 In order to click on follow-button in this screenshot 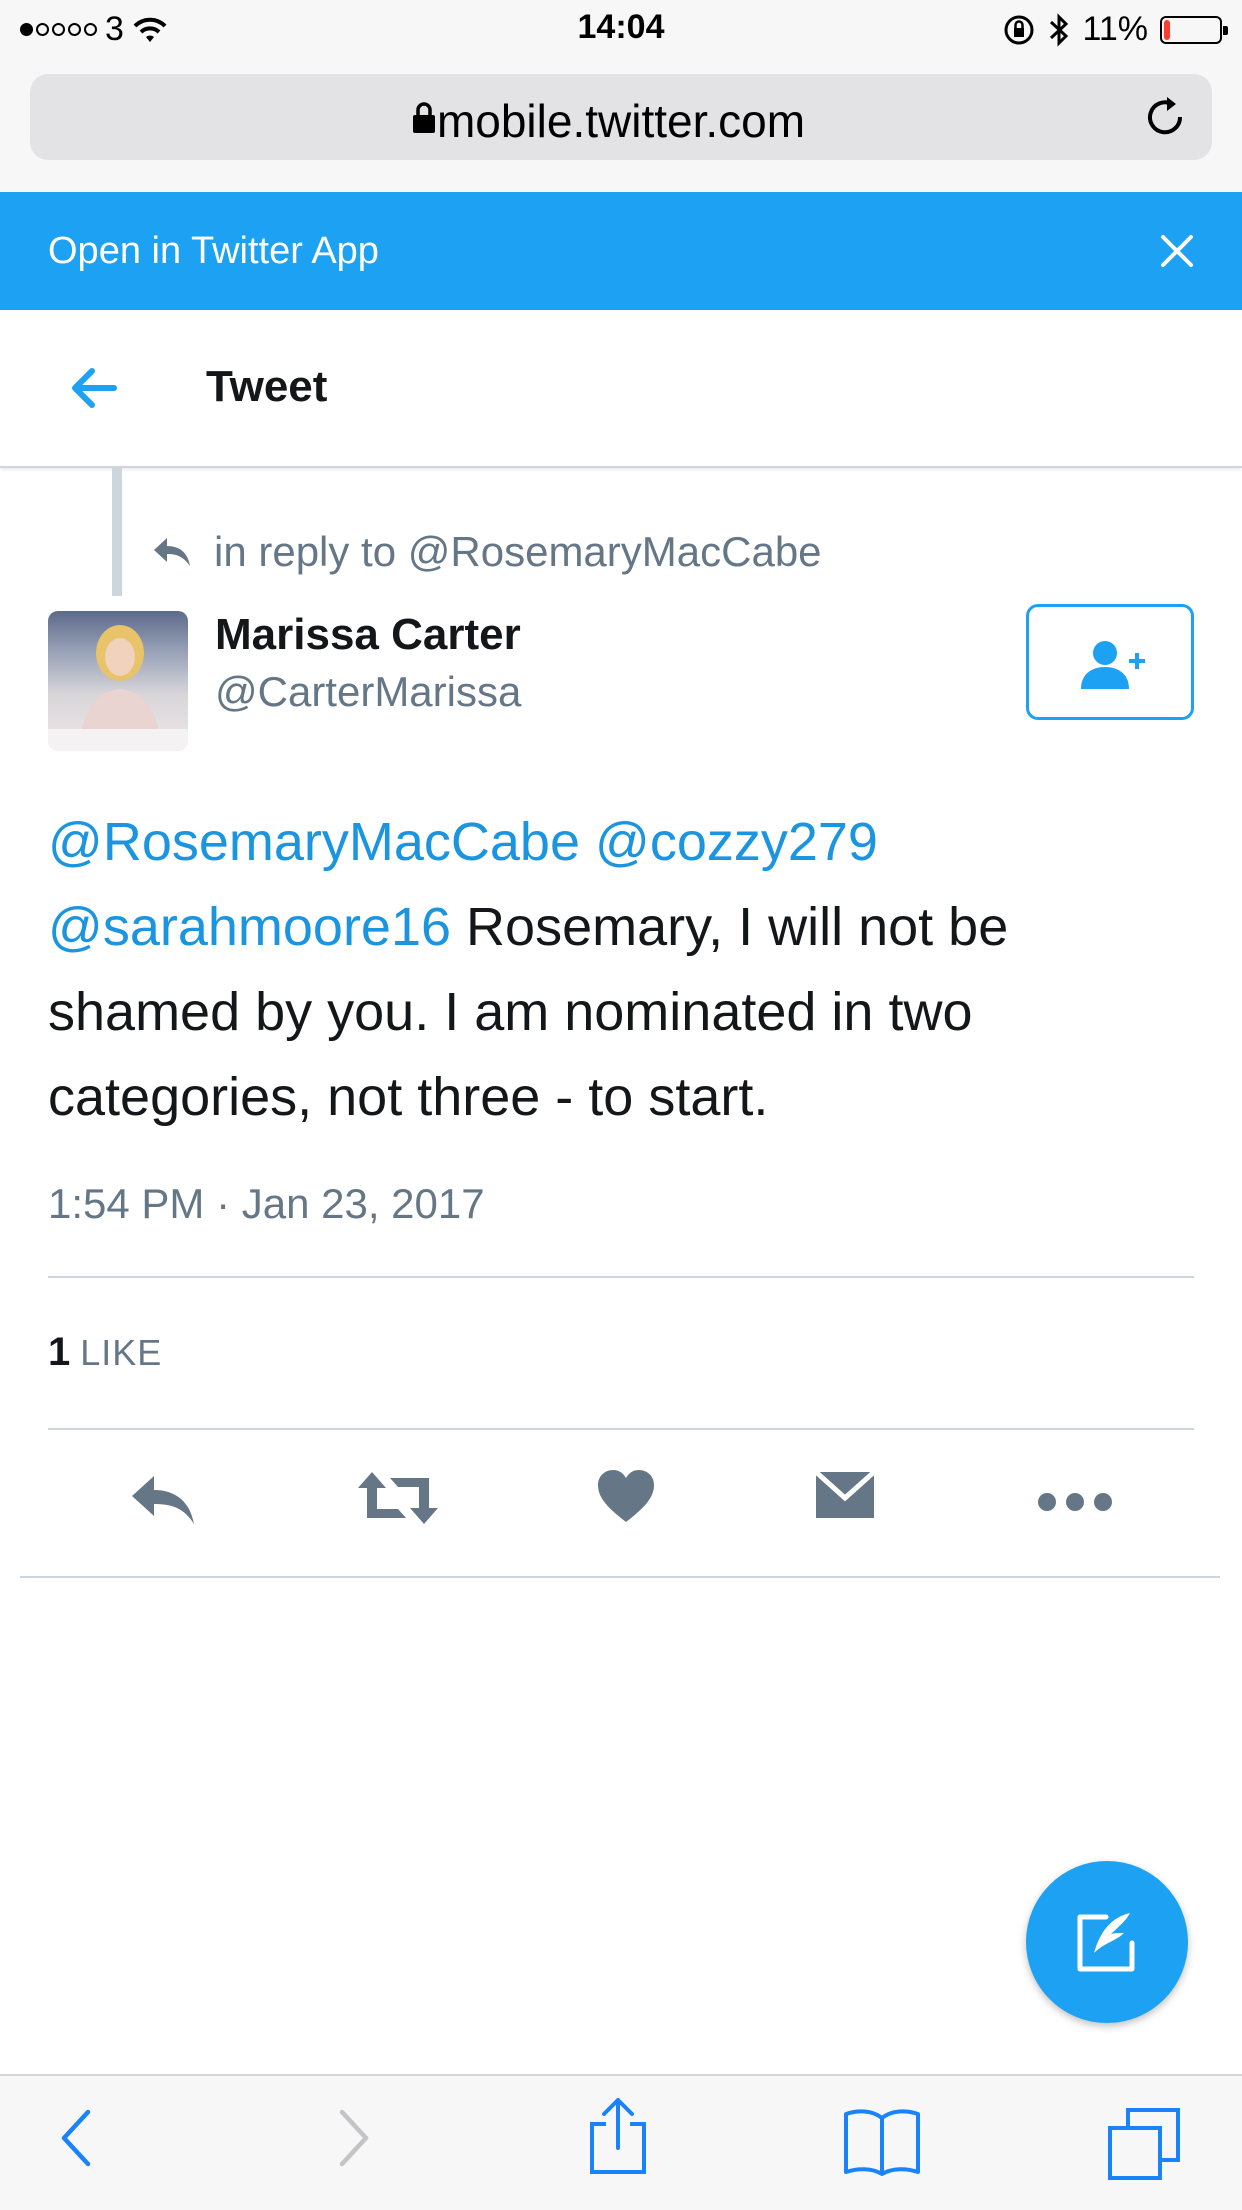, I will do `click(1110, 662)`.